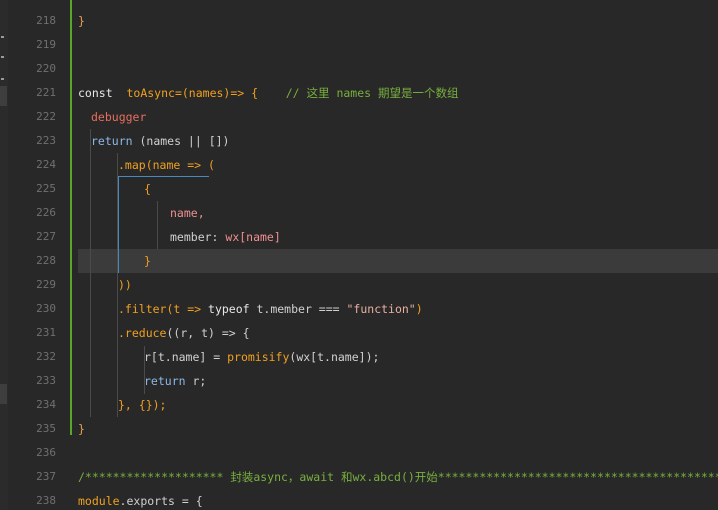 This screenshot has height=510, width=718. What do you see at coordinates (334, 357) in the screenshot?
I see `promisify-arguments: (wx[t.name]);` at bounding box center [334, 357].